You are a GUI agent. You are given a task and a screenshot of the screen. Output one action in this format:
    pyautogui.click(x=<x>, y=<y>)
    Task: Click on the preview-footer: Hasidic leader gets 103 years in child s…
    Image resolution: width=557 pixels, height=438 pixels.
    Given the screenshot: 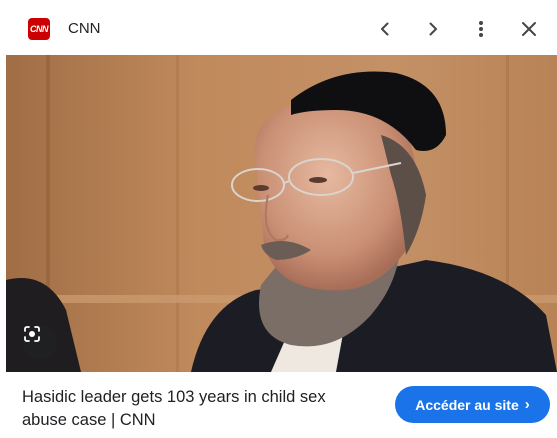 What is the action you would take?
    pyautogui.click(x=281, y=405)
    